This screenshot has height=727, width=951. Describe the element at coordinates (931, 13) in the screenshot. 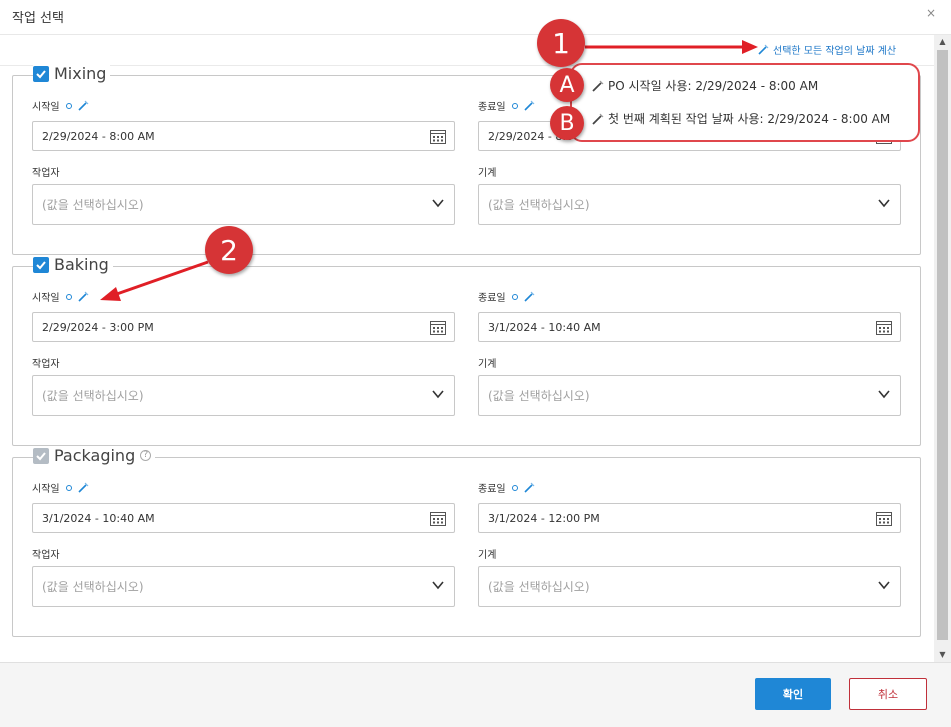

I see `close-icon: ×` at that location.